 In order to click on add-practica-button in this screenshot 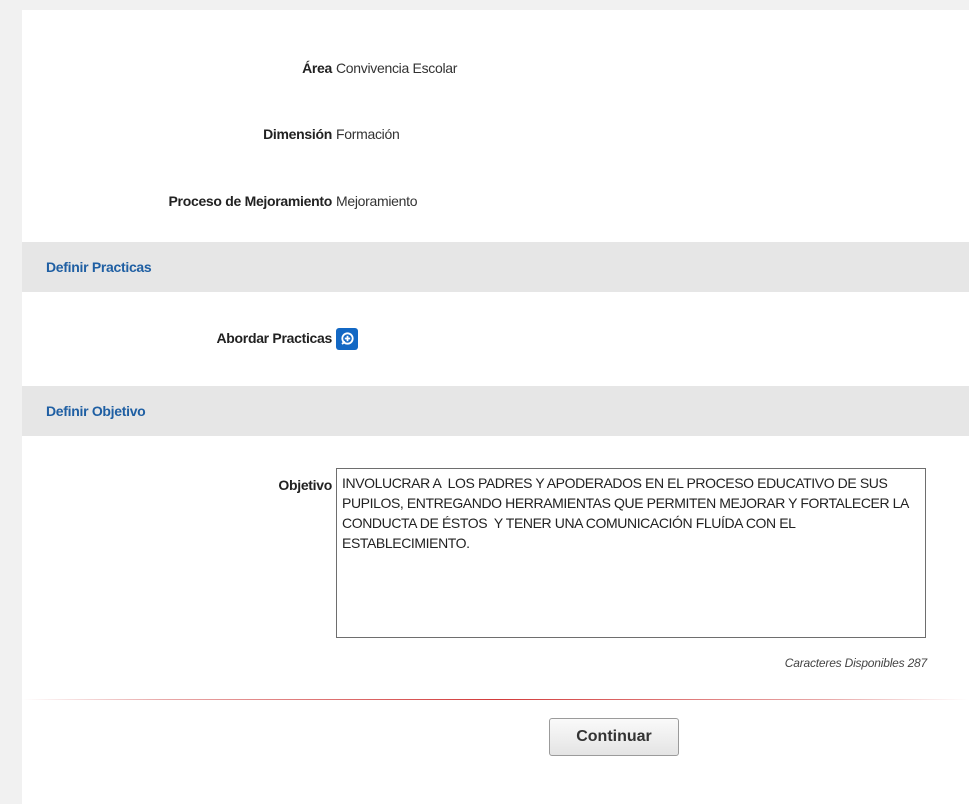, I will do `click(347, 339)`.